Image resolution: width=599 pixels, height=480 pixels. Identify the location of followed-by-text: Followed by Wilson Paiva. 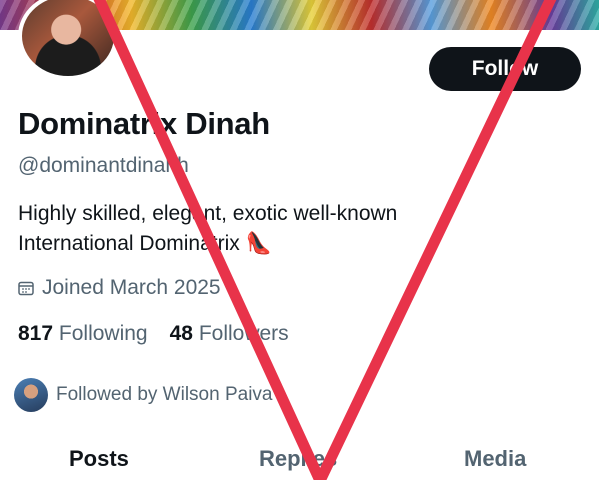
(164, 394).